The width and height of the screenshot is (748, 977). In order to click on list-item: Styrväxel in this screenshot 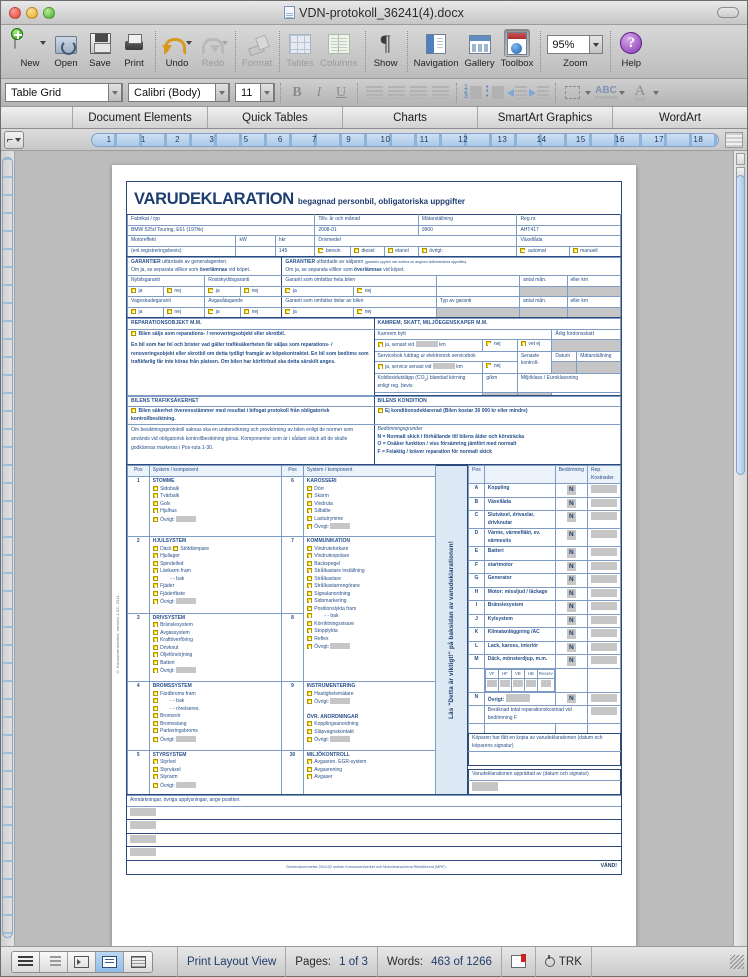, I will do `click(215, 770)`.